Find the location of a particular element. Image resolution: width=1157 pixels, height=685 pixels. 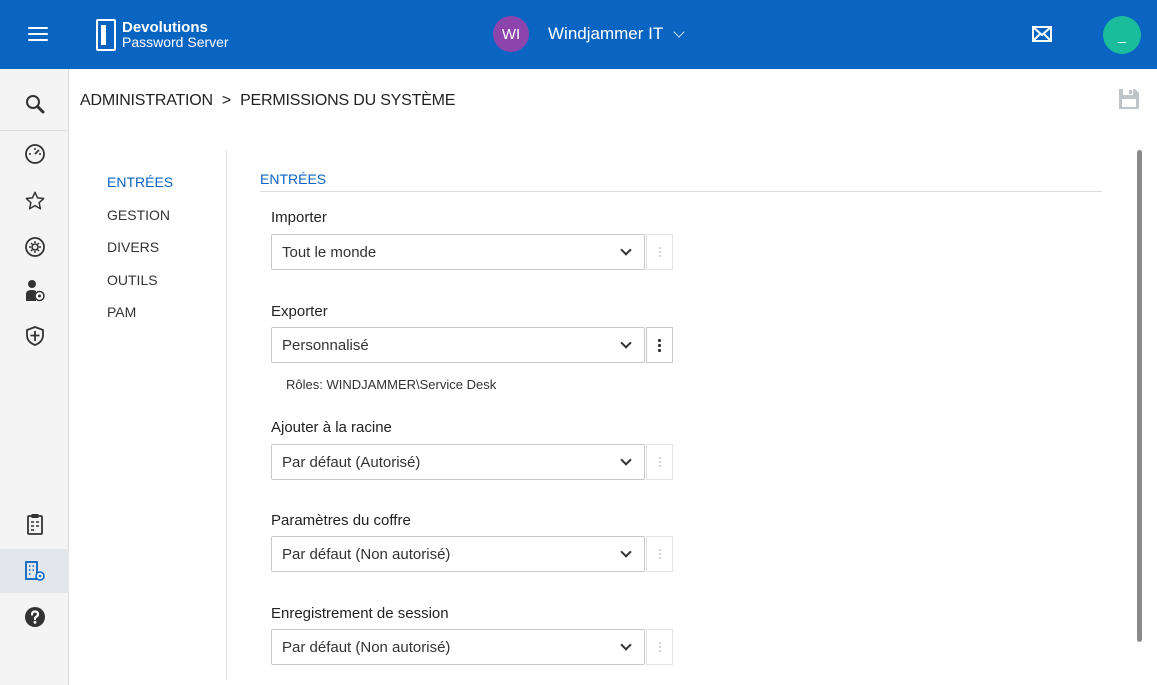

clipboard-icon is located at coordinates (34, 524).